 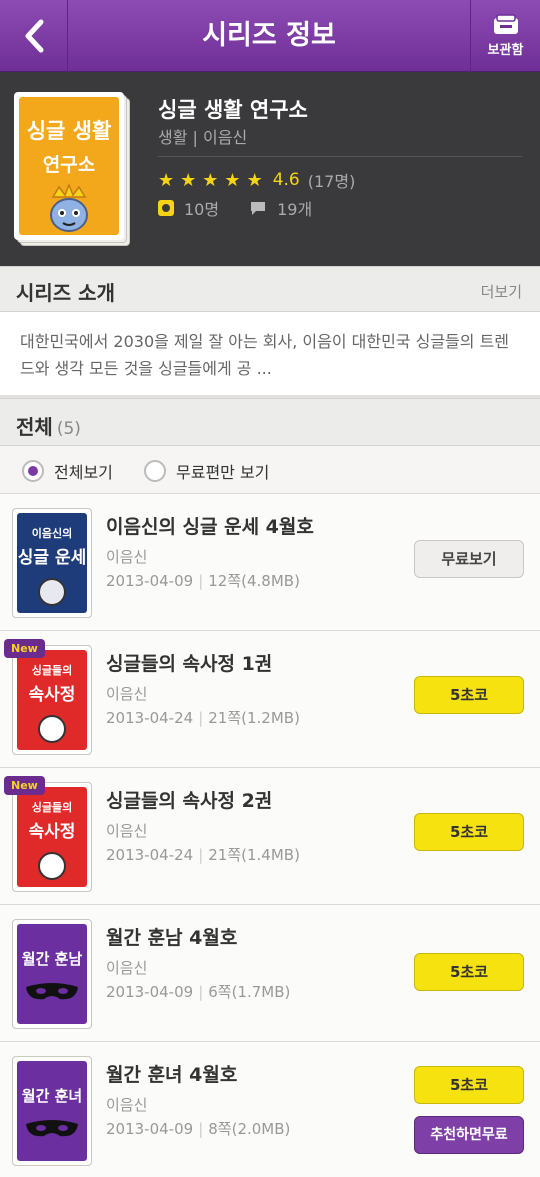 What do you see at coordinates (189, 664) in the screenshot?
I see `item-title: 싱글들의 속사정 1권` at bounding box center [189, 664].